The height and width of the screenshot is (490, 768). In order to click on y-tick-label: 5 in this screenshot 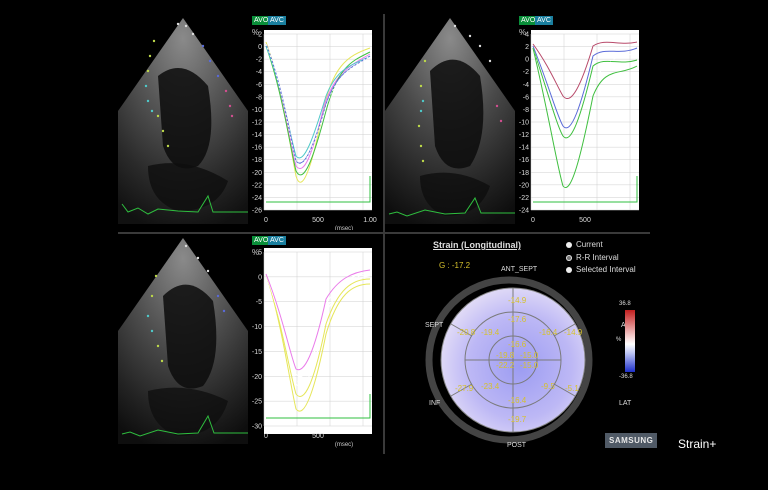, I will do `click(260, 253)`.